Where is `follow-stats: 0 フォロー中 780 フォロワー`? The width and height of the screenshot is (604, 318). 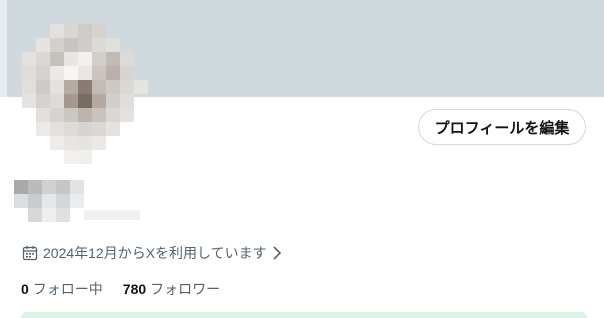
follow-stats: 0 フォロー中 780 フォロワー is located at coordinates (130, 289).